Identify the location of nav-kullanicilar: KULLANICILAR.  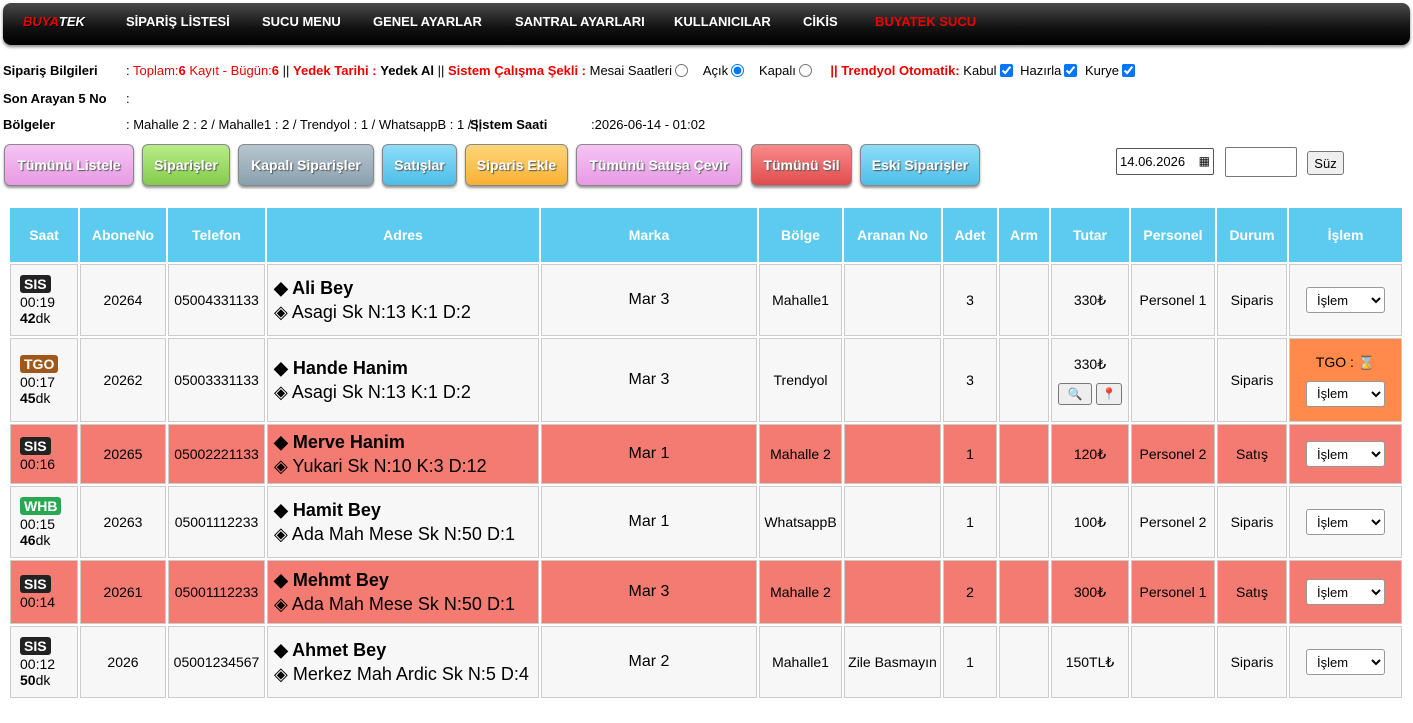
(722, 24).